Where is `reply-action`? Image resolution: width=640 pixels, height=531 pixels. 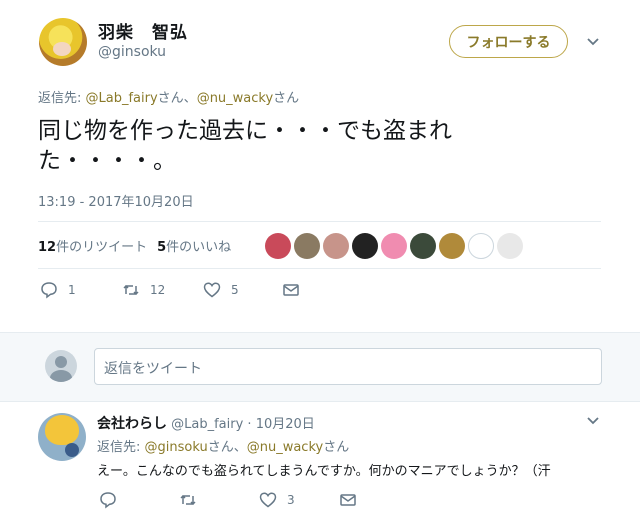 reply-action is located at coordinates (139, 500).